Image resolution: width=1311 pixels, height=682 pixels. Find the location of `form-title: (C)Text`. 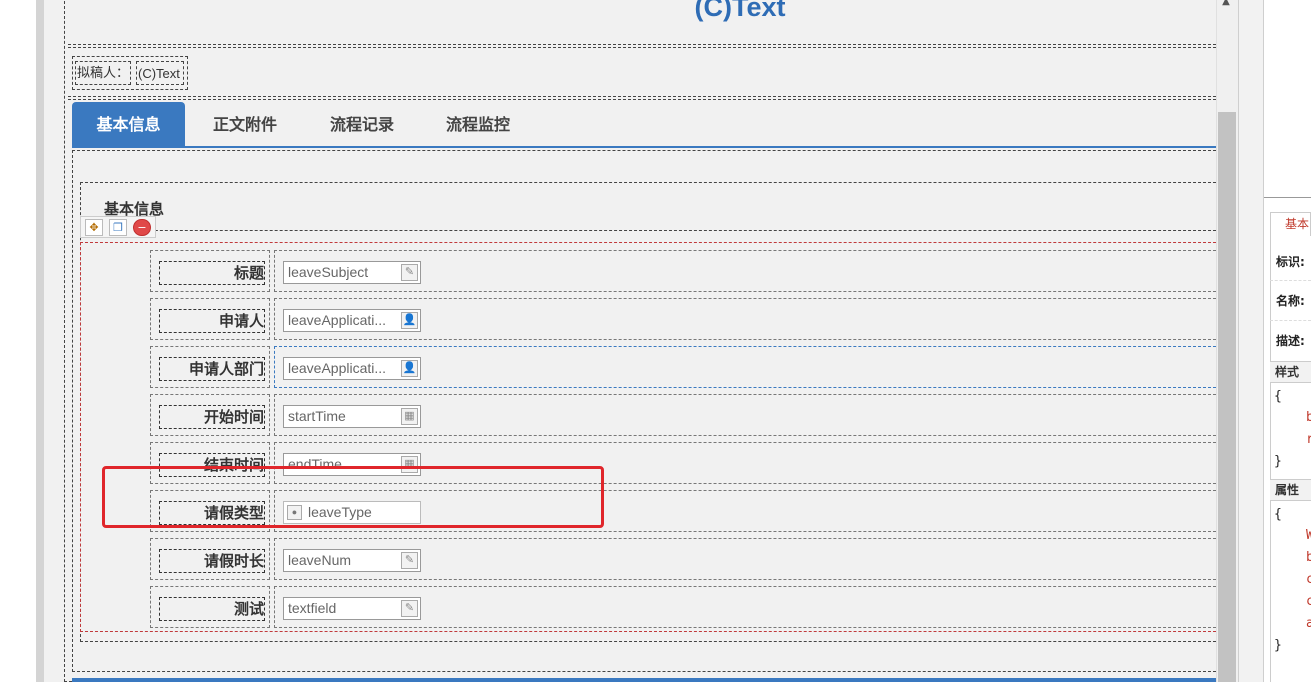

form-title: (C)Text is located at coordinates (740, 11).